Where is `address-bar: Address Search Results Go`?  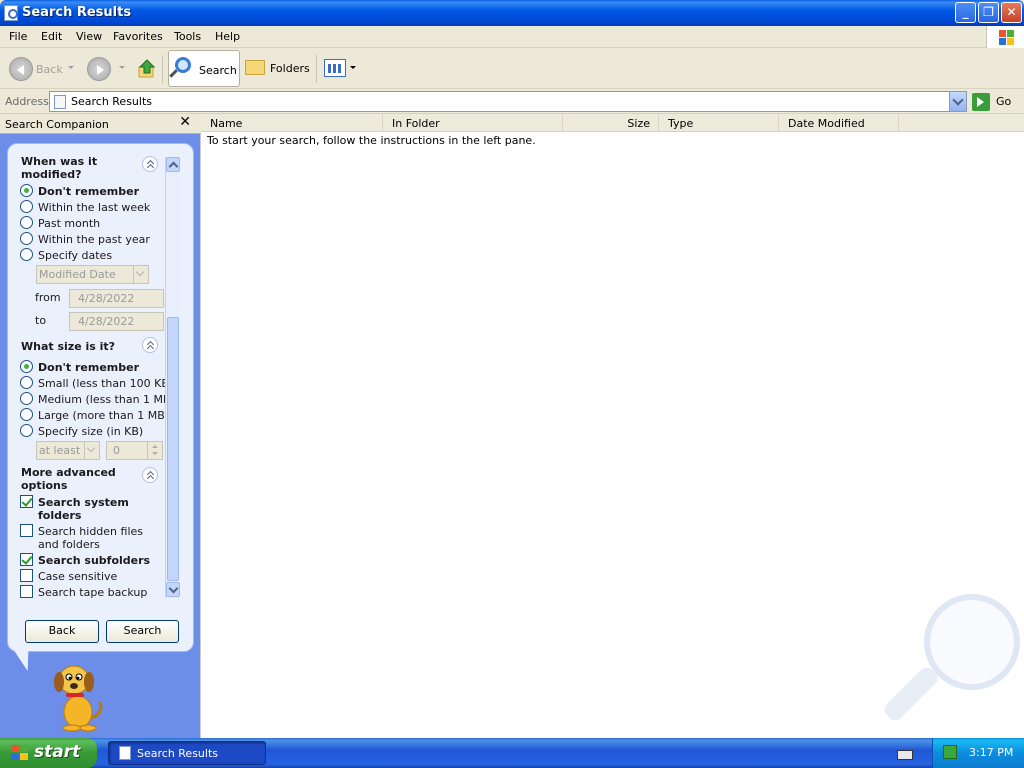 address-bar: Address Search Results Go is located at coordinates (512, 102).